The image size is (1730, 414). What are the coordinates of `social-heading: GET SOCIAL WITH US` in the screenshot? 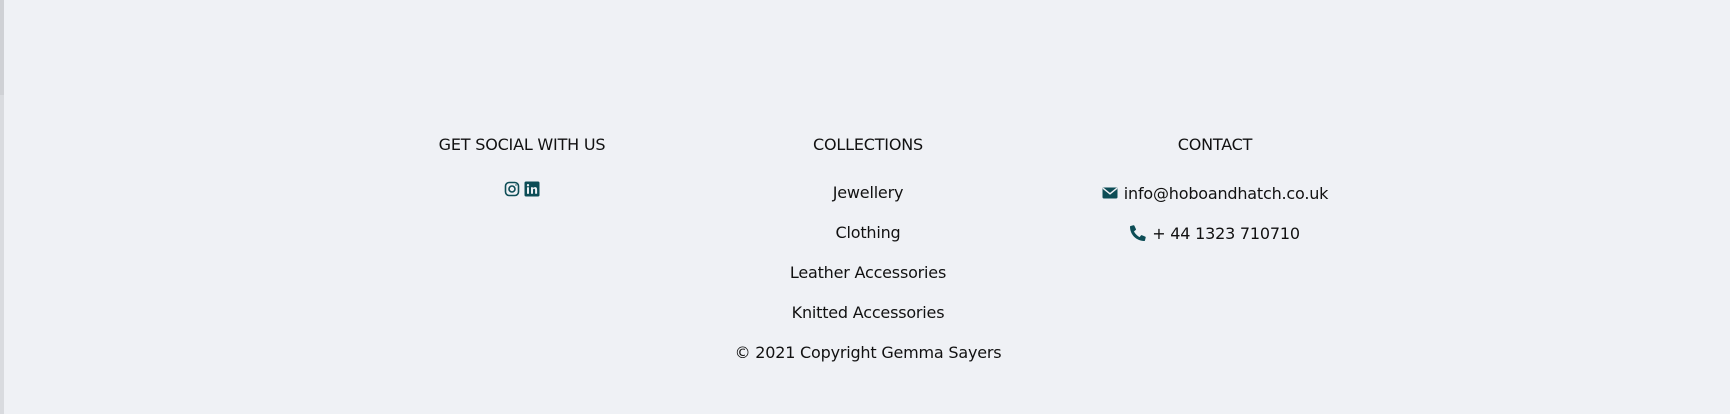 It's located at (522, 144).